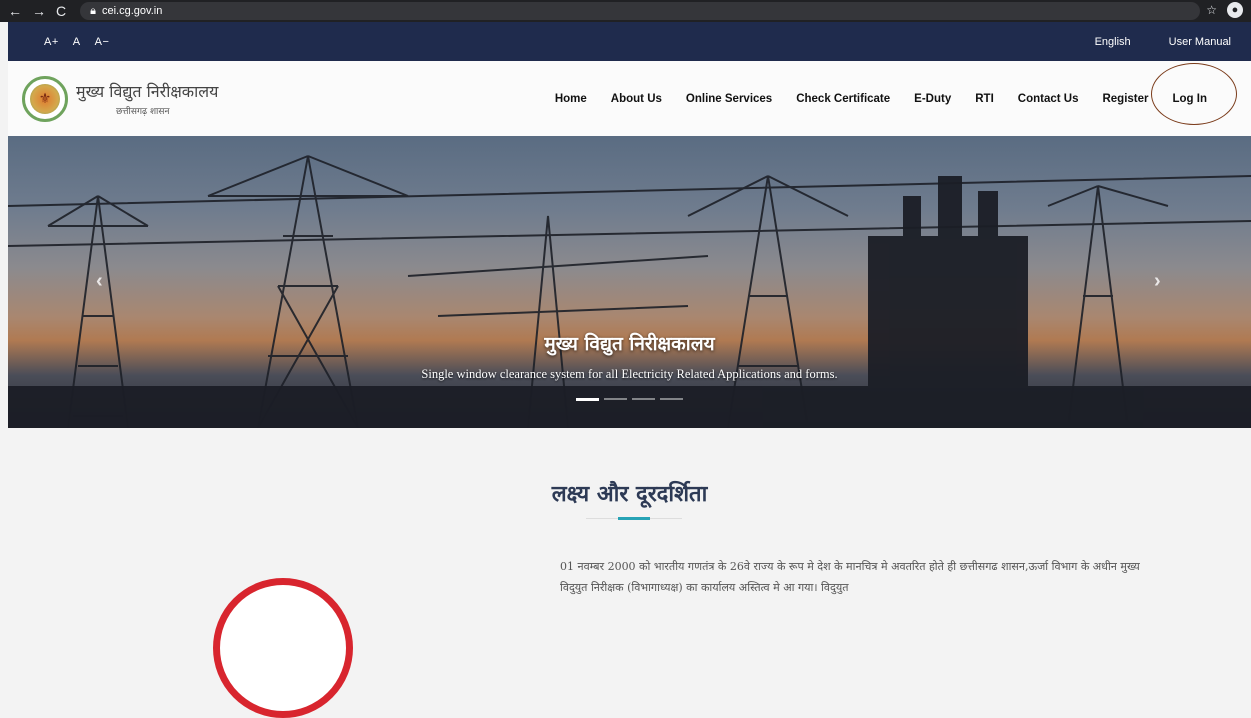  Describe the element at coordinates (1235, 10) in the screenshot. I see `profile-avatar-icon: ●` at that location.